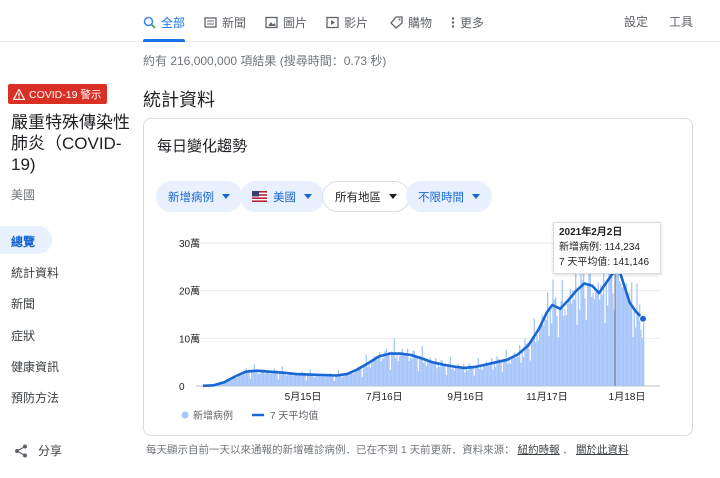 The width and height of the screenshot is (720, 478). I want to click on about-data-link: 關於此資料, so click(602, 450).